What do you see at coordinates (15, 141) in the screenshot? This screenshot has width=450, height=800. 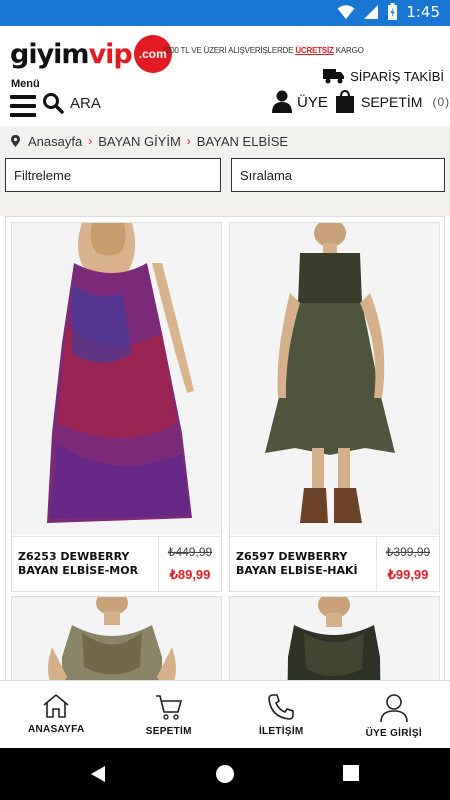 I see `location-pin-icon` at bounding box center [15, 141].